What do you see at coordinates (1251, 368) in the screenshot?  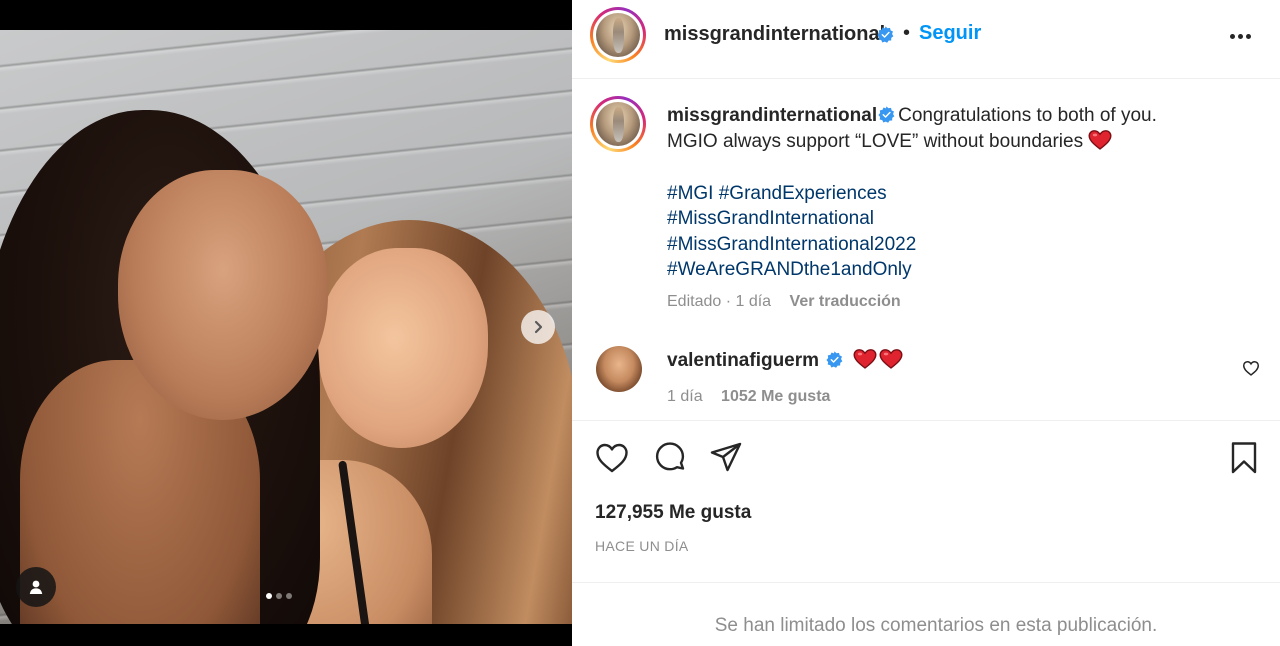 I see `comment-like-heart-icon` at bounding box center [1251, 368].